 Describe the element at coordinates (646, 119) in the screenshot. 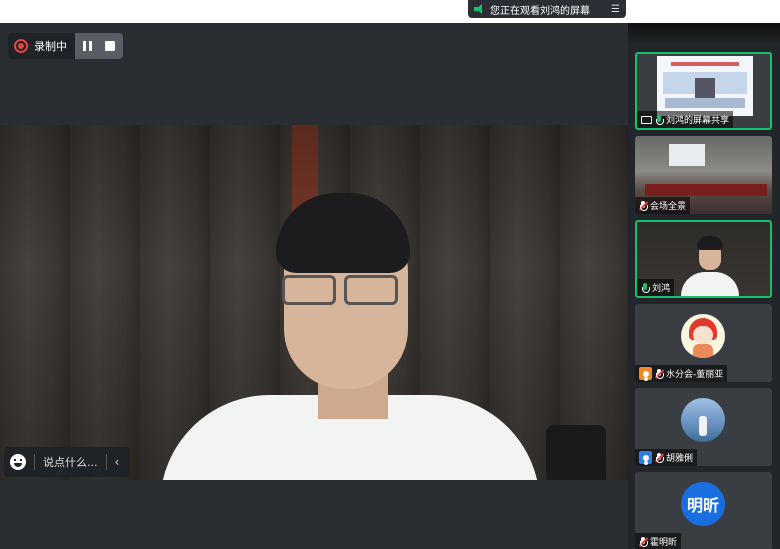

I see `screen-share-icon` at that location.